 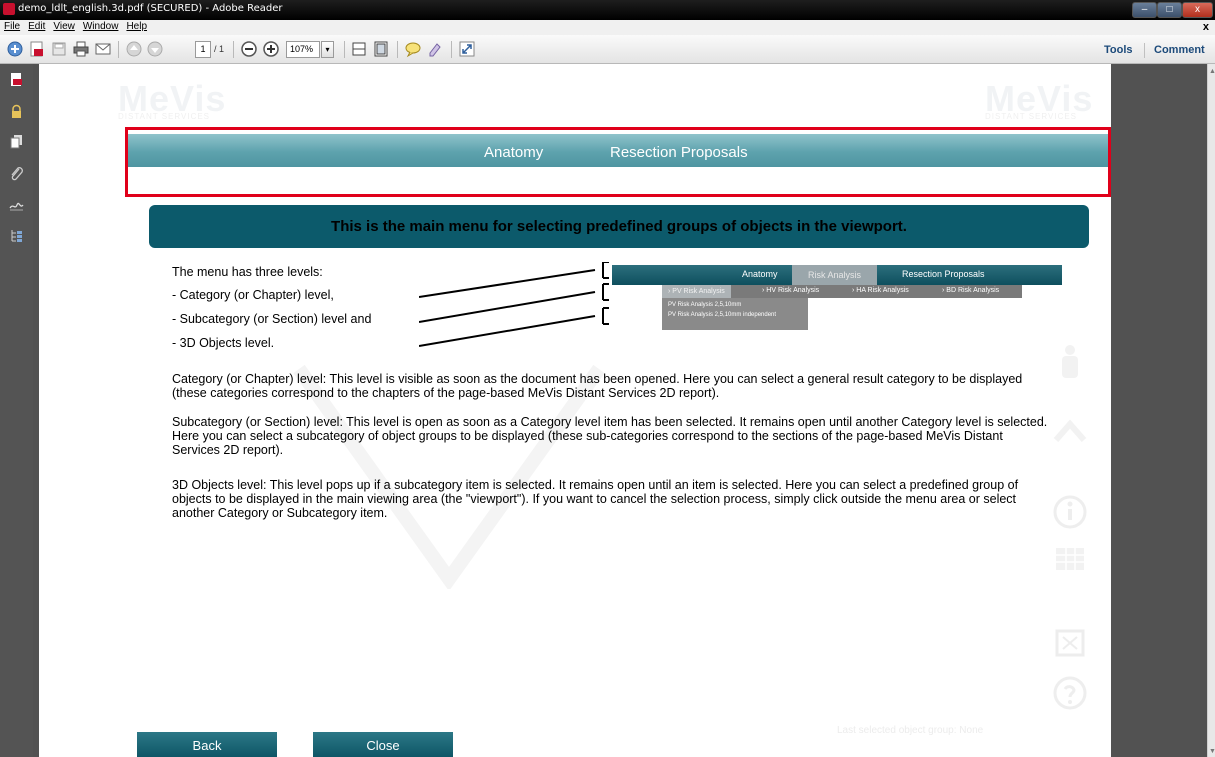 What do you see at coordinates (16, 410) in the screenshot?
I see `navigation-pane` at bounding box center [16, 410].